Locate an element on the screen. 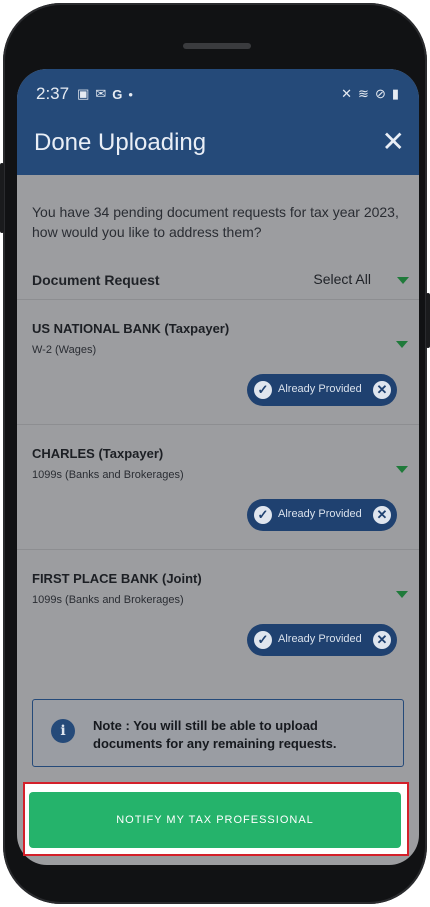 The height and width of the screenshot is (907, 430). request-type: W-2 (Wages) is located at coordinates (64, 350).